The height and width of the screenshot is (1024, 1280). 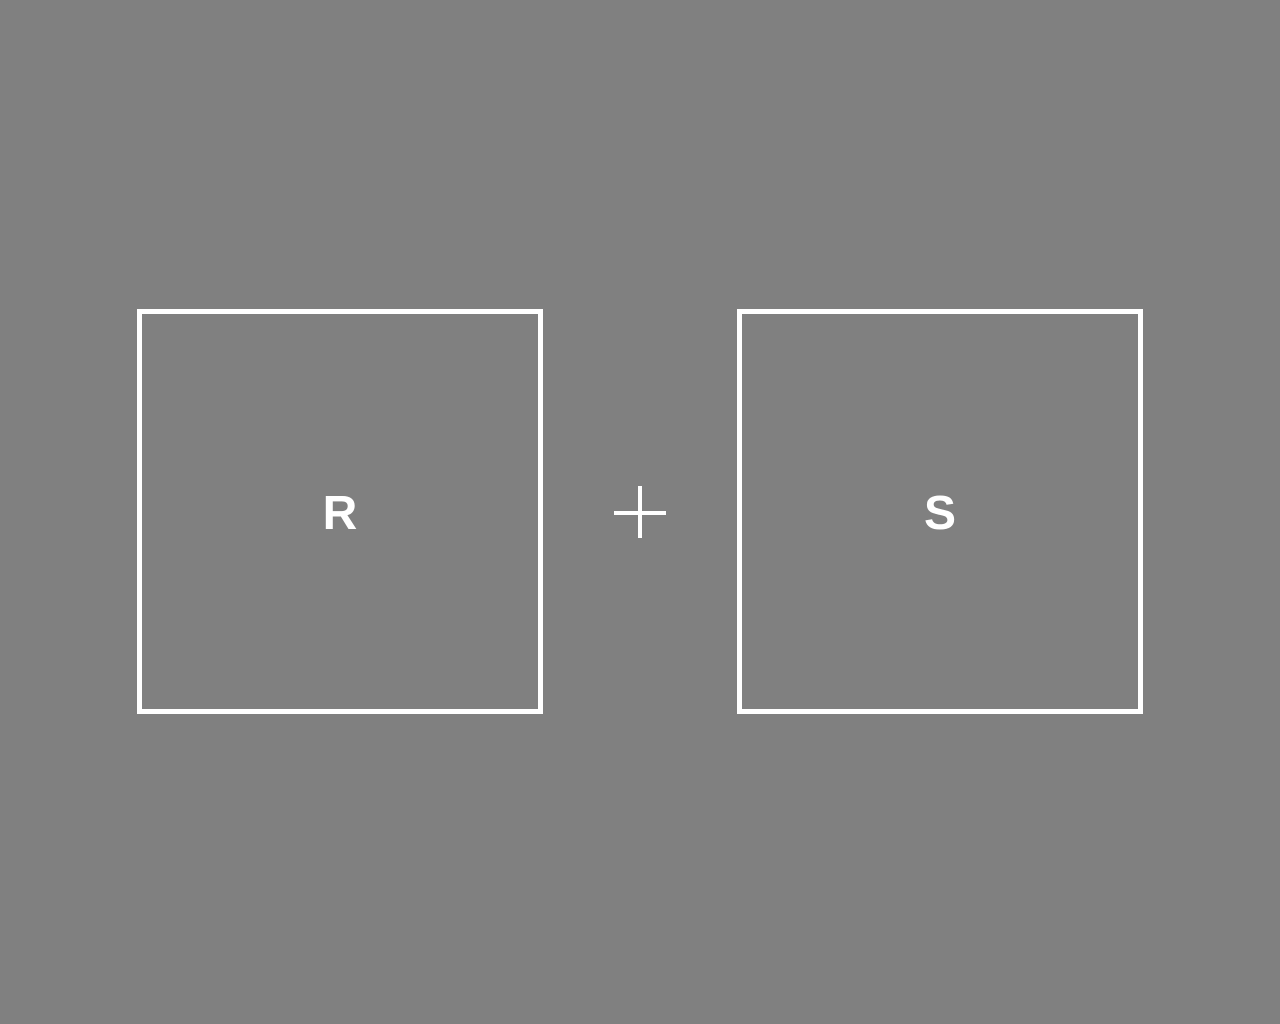 I want to click on right-stimulus-letter: S, so click(x=939, y=513).